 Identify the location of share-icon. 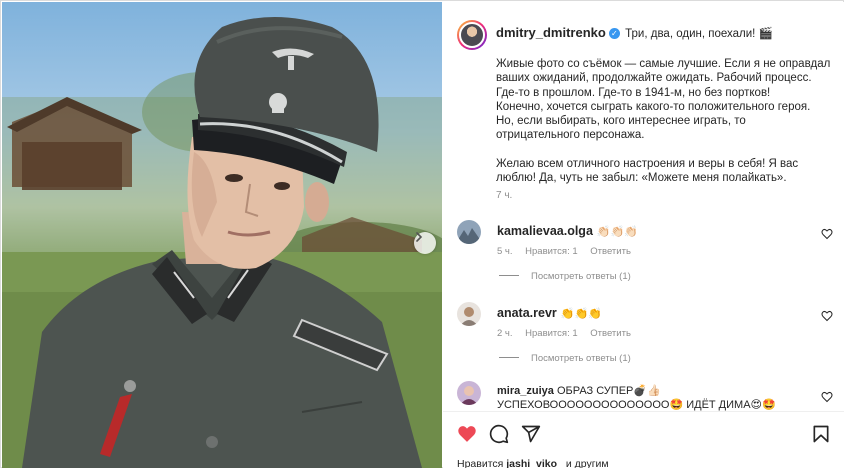
(531, 434).